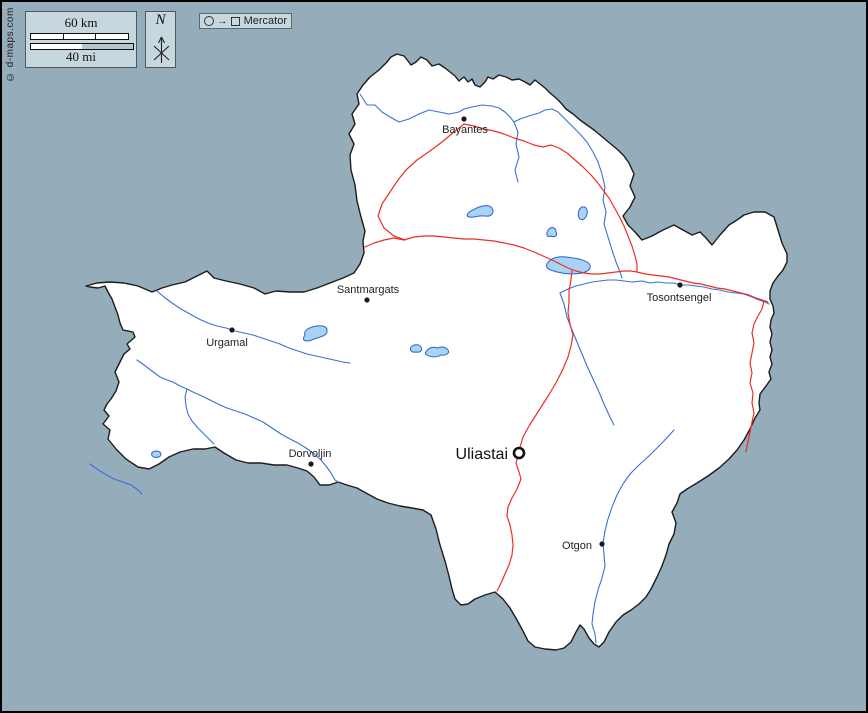  I want to click on scale-box: 60 km 40 mi, so click(81, 39).